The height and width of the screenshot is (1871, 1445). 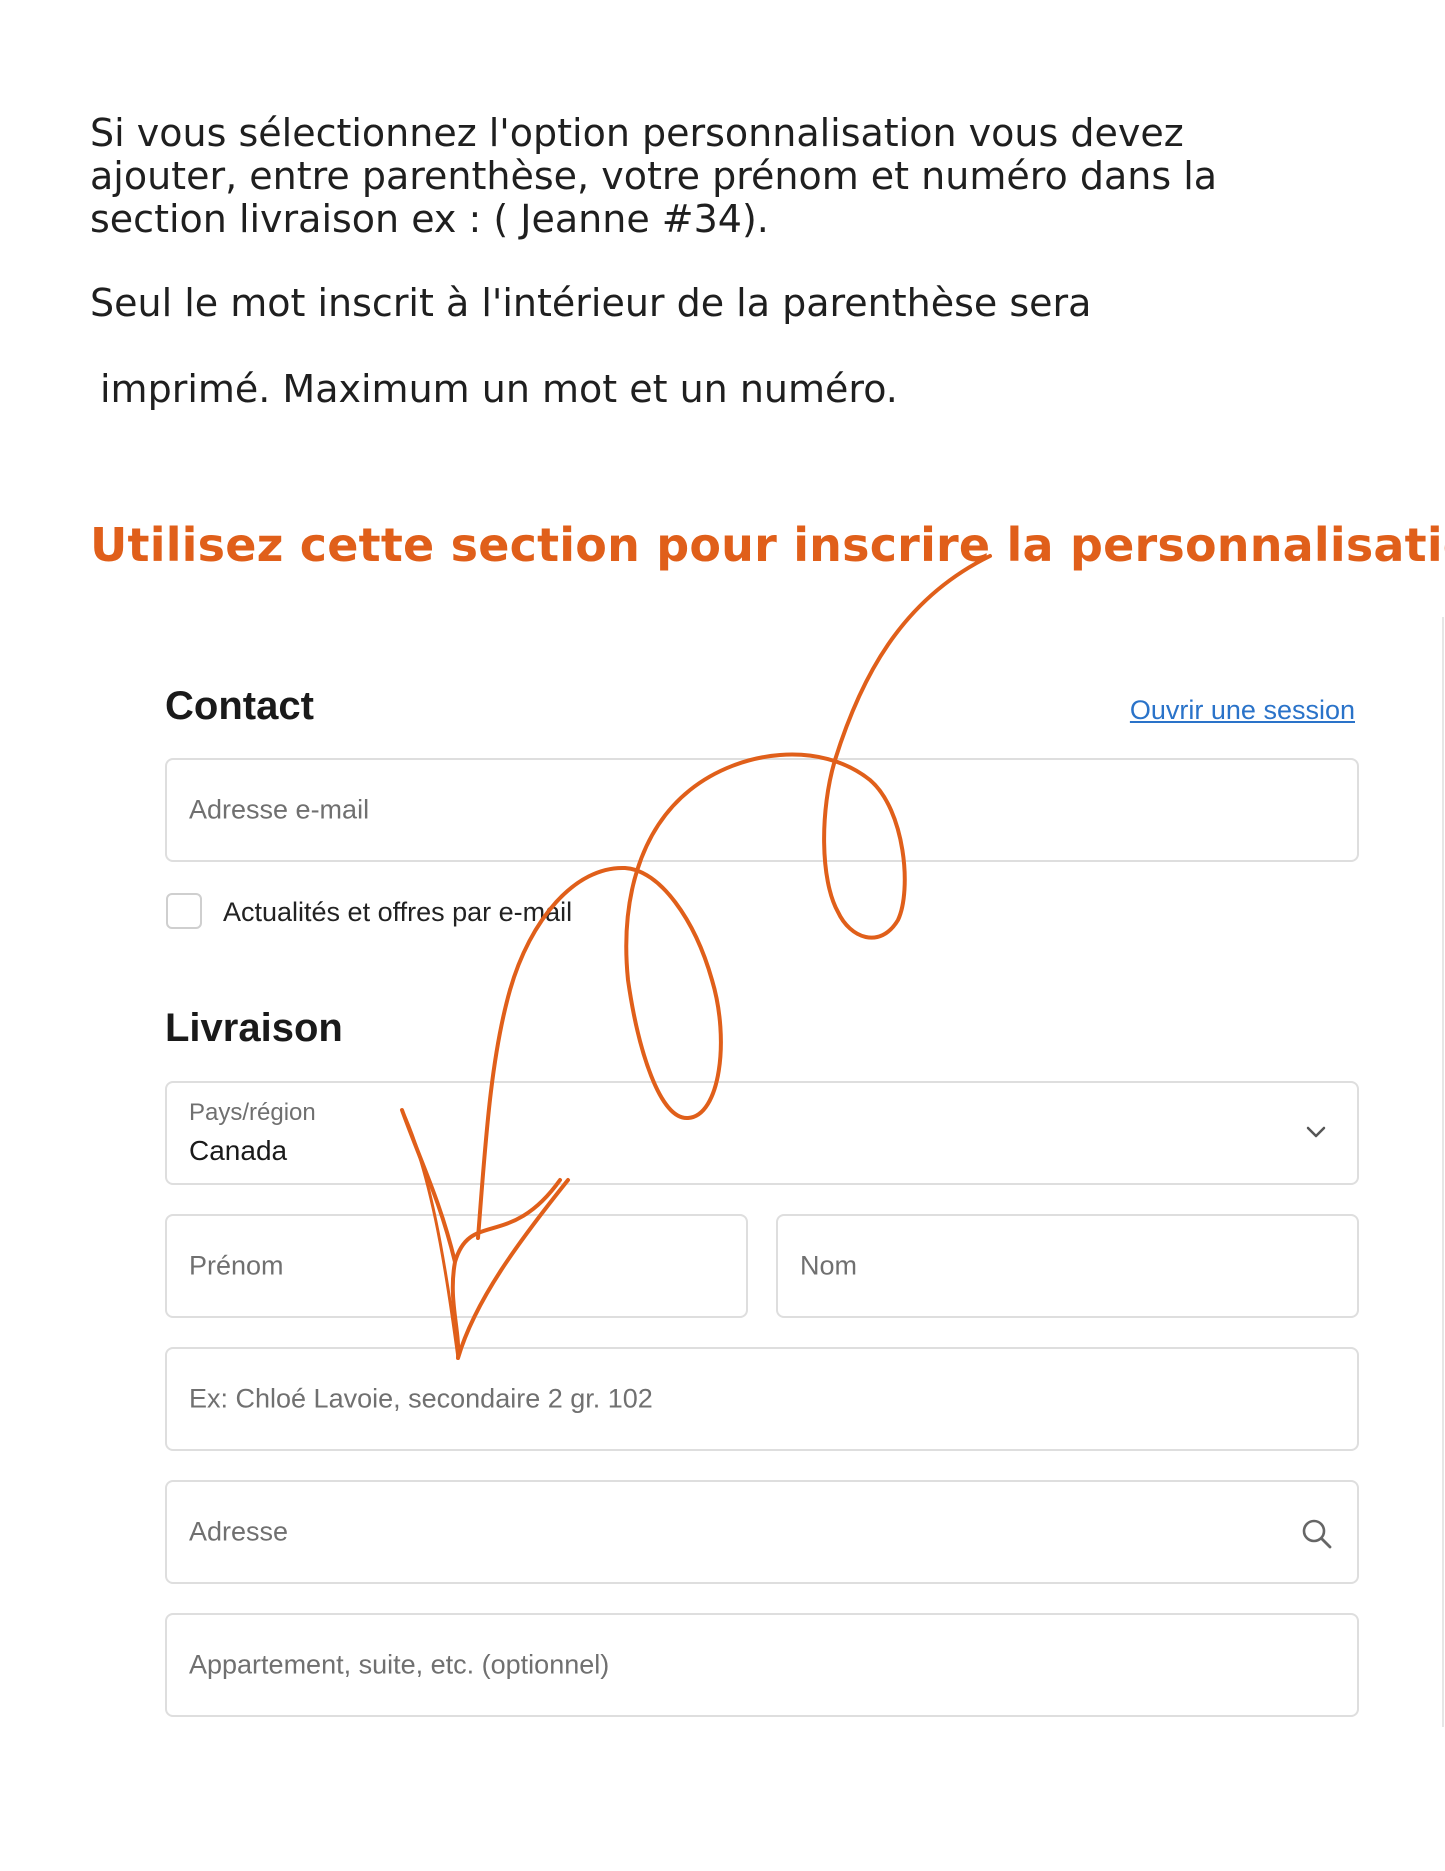 I want to click on login-link: Ouvrir une session, so click(x=1242, y=710).